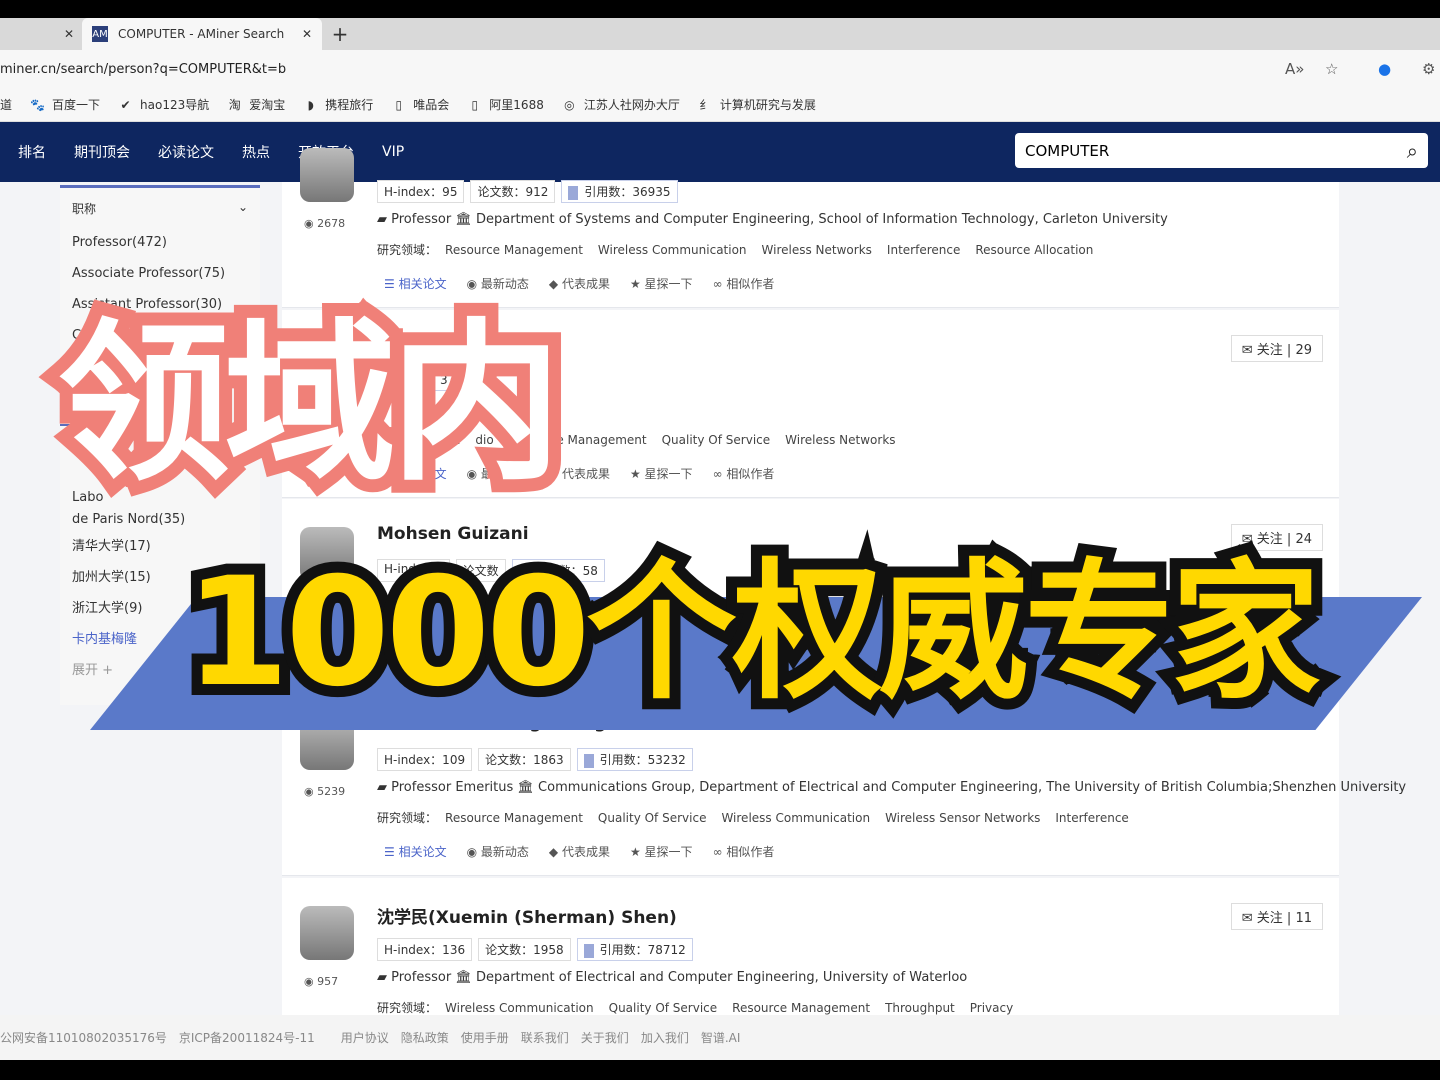 Image resolution: width=1440 pixels, height=1080 pixels. What do you see at coordinates (421, 977) in the screenshot?
I see `position-title: Professor` at bounding box center [421, 977].